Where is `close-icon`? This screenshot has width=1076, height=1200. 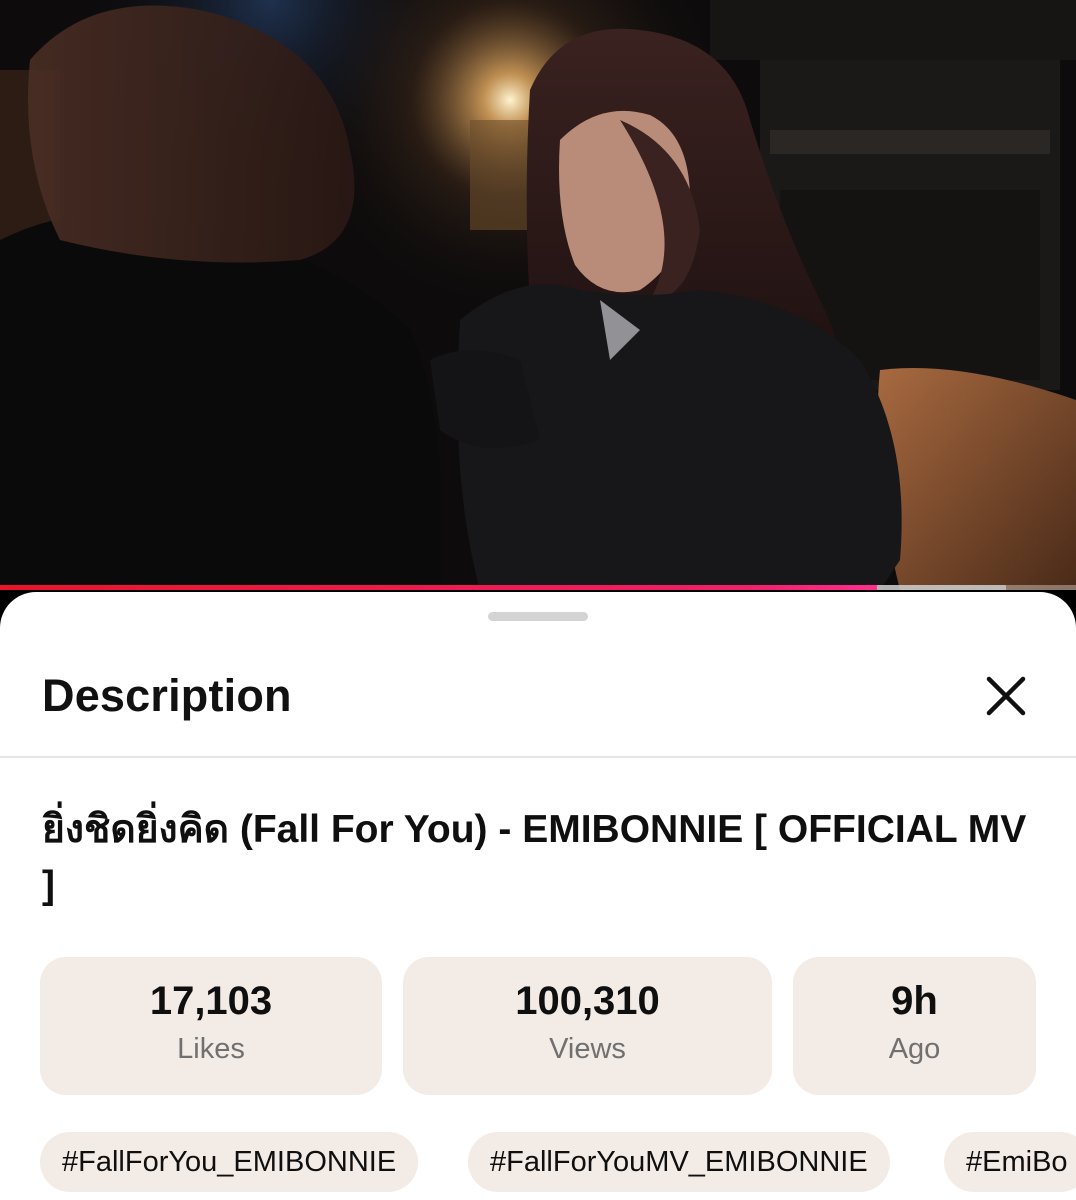
close-icon is located at coordinates (1006, 696).